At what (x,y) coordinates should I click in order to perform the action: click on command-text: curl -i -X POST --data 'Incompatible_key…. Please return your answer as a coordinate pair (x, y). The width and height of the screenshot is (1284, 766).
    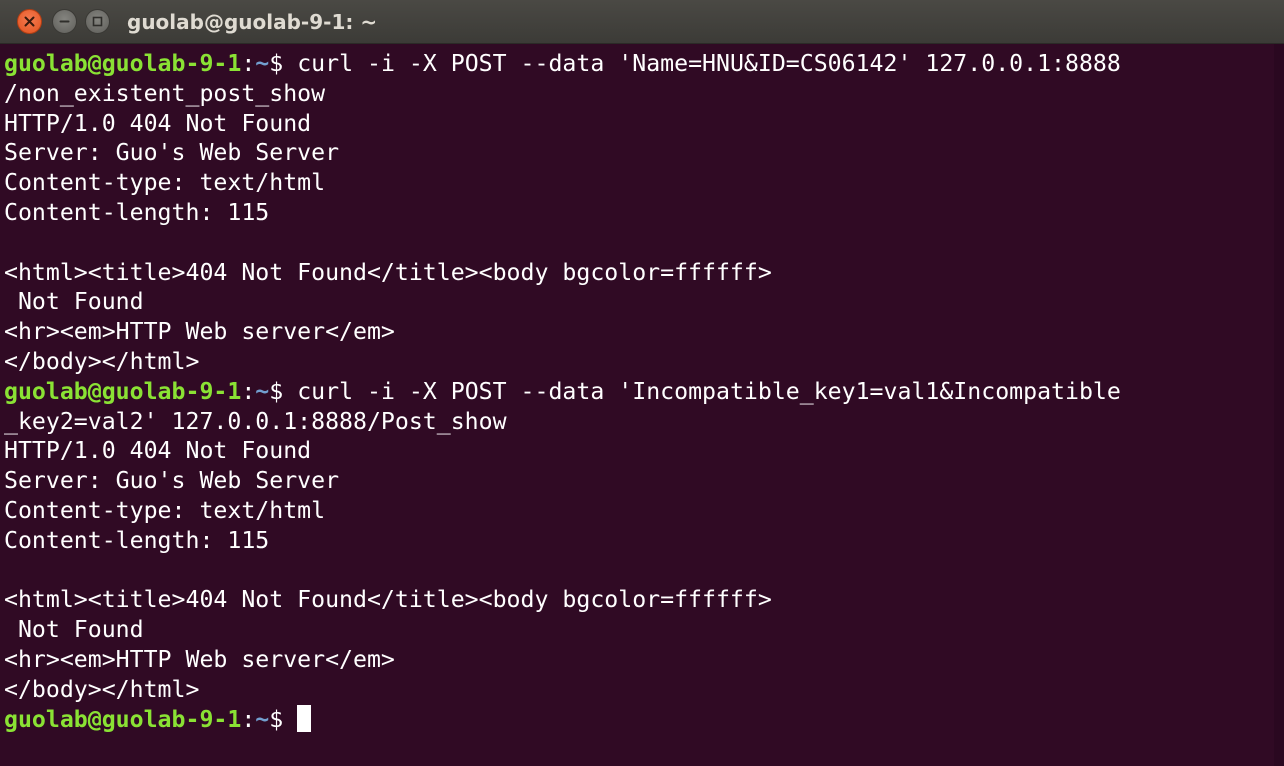
    Looking at the image, I should click on (709, 391).